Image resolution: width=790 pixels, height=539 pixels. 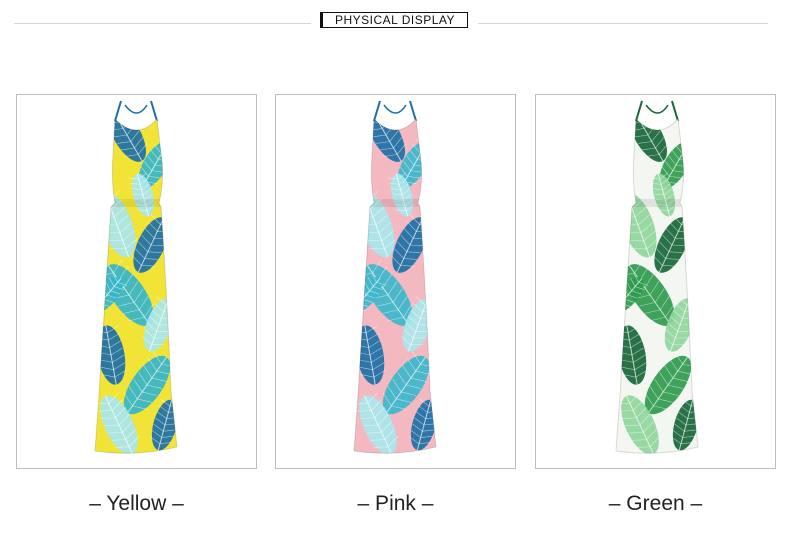 I want to click on header-rule-right, so click(x=623, y=23).